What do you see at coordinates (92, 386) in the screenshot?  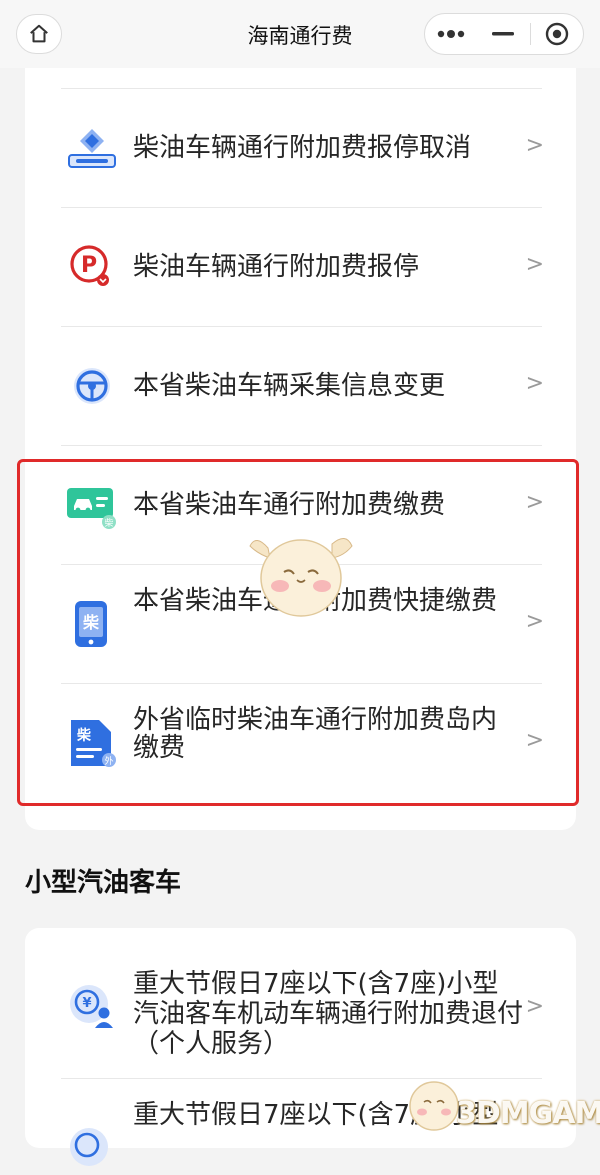 I see `steering-wheel-icon` at bounding box center [92, 386].